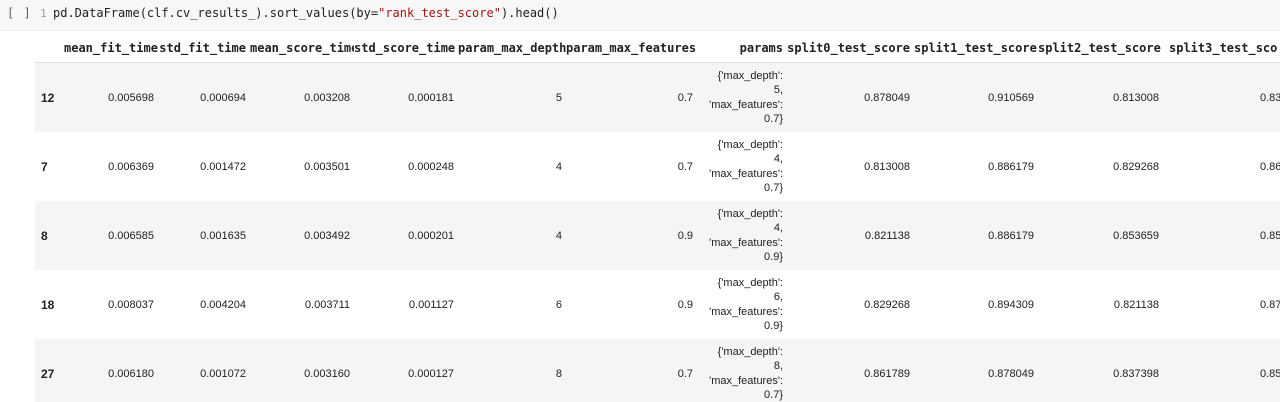 The width and height of the screenshot is (1280, 402). What do you see at coordinates (302, 370) in the screenshot?
I see `cell-mean-score-time: 0.003160` at bounding box center [302, 370].